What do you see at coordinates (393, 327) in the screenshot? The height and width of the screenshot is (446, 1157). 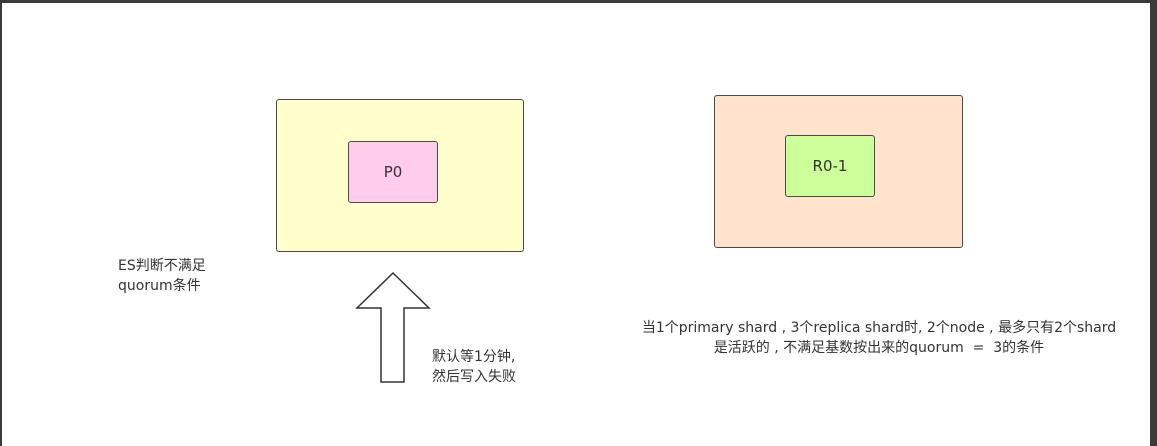 I see `up-arrow-icon` at bounding box center [393, 327].